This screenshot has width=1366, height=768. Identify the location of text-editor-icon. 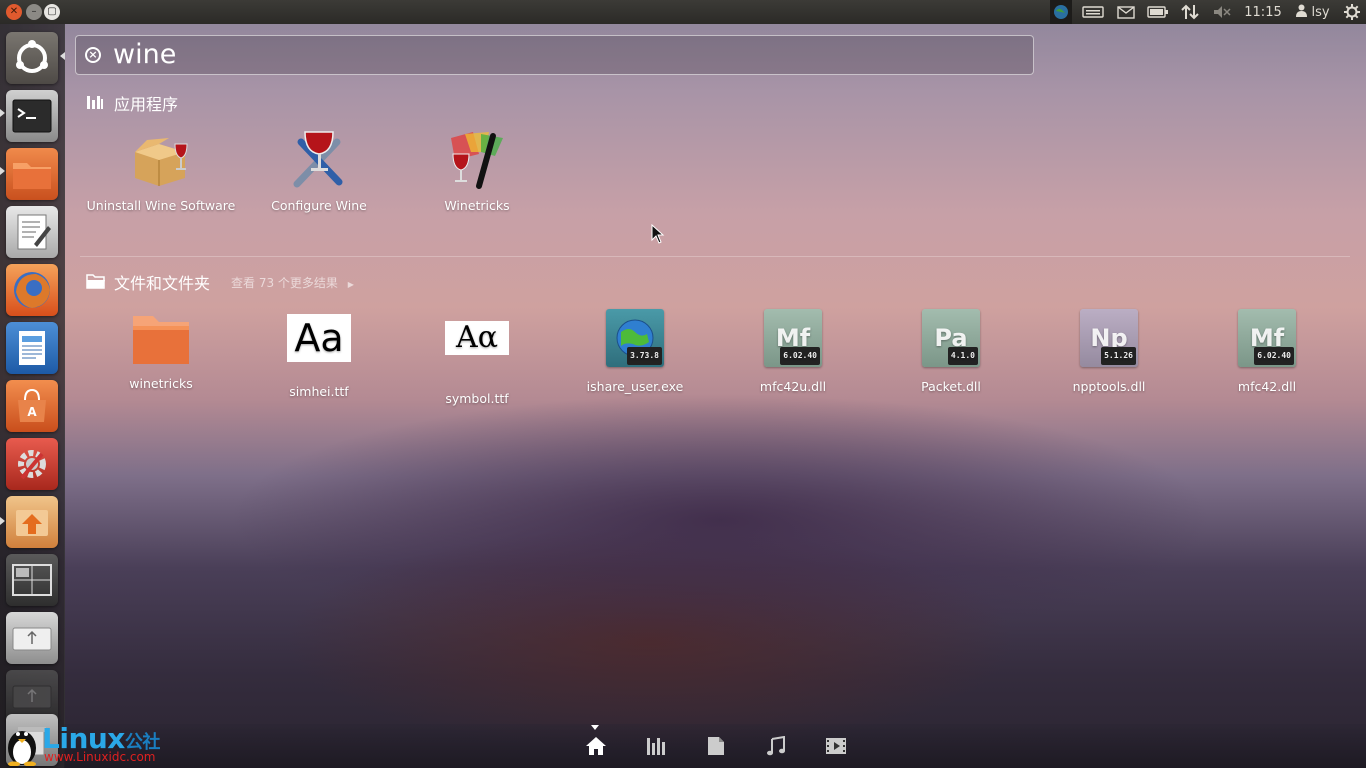
(34, 232).